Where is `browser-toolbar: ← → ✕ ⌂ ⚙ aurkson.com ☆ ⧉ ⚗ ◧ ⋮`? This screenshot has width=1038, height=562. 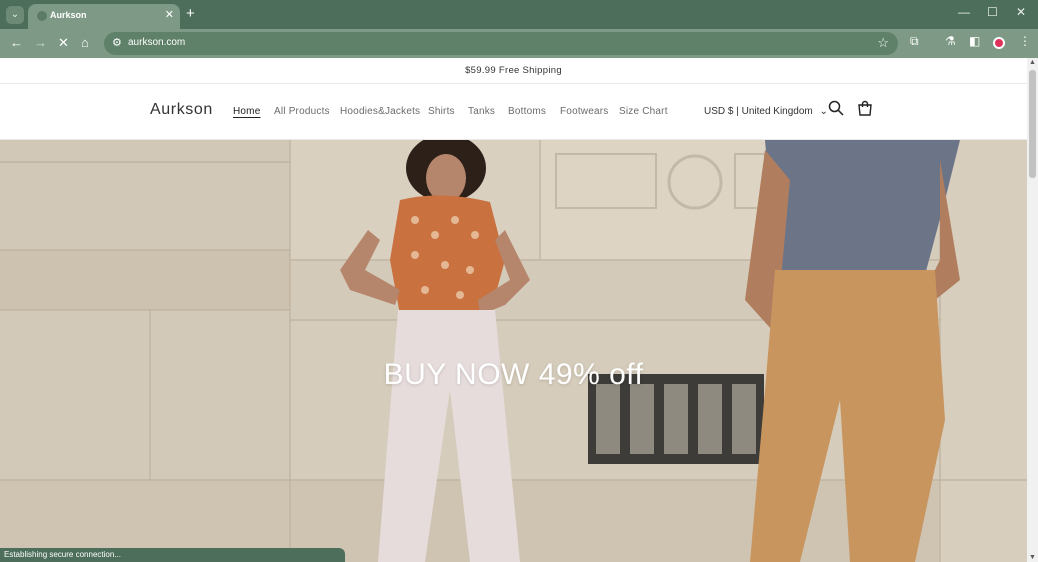
browser-toolbar: ← → ✕ ⌂ ⚙ aurkson.com ☆ ⧉ ⚗ ◧ ⋮ is located at coordinates (519, 43).